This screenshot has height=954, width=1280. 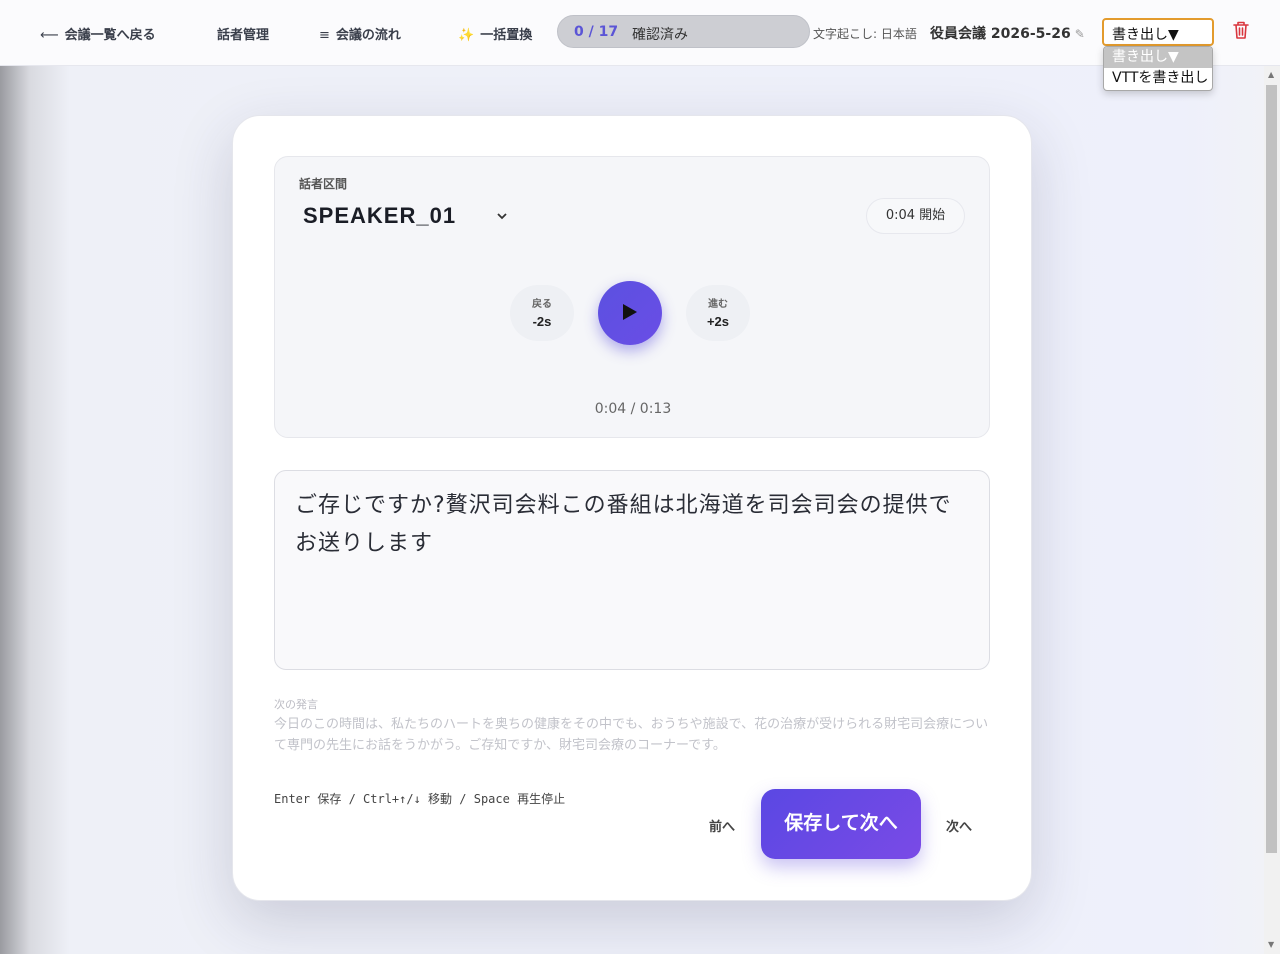 I want to click on meeting-title: 役員会議 2026-5-26 ✎, so click(x=1007, y=33).